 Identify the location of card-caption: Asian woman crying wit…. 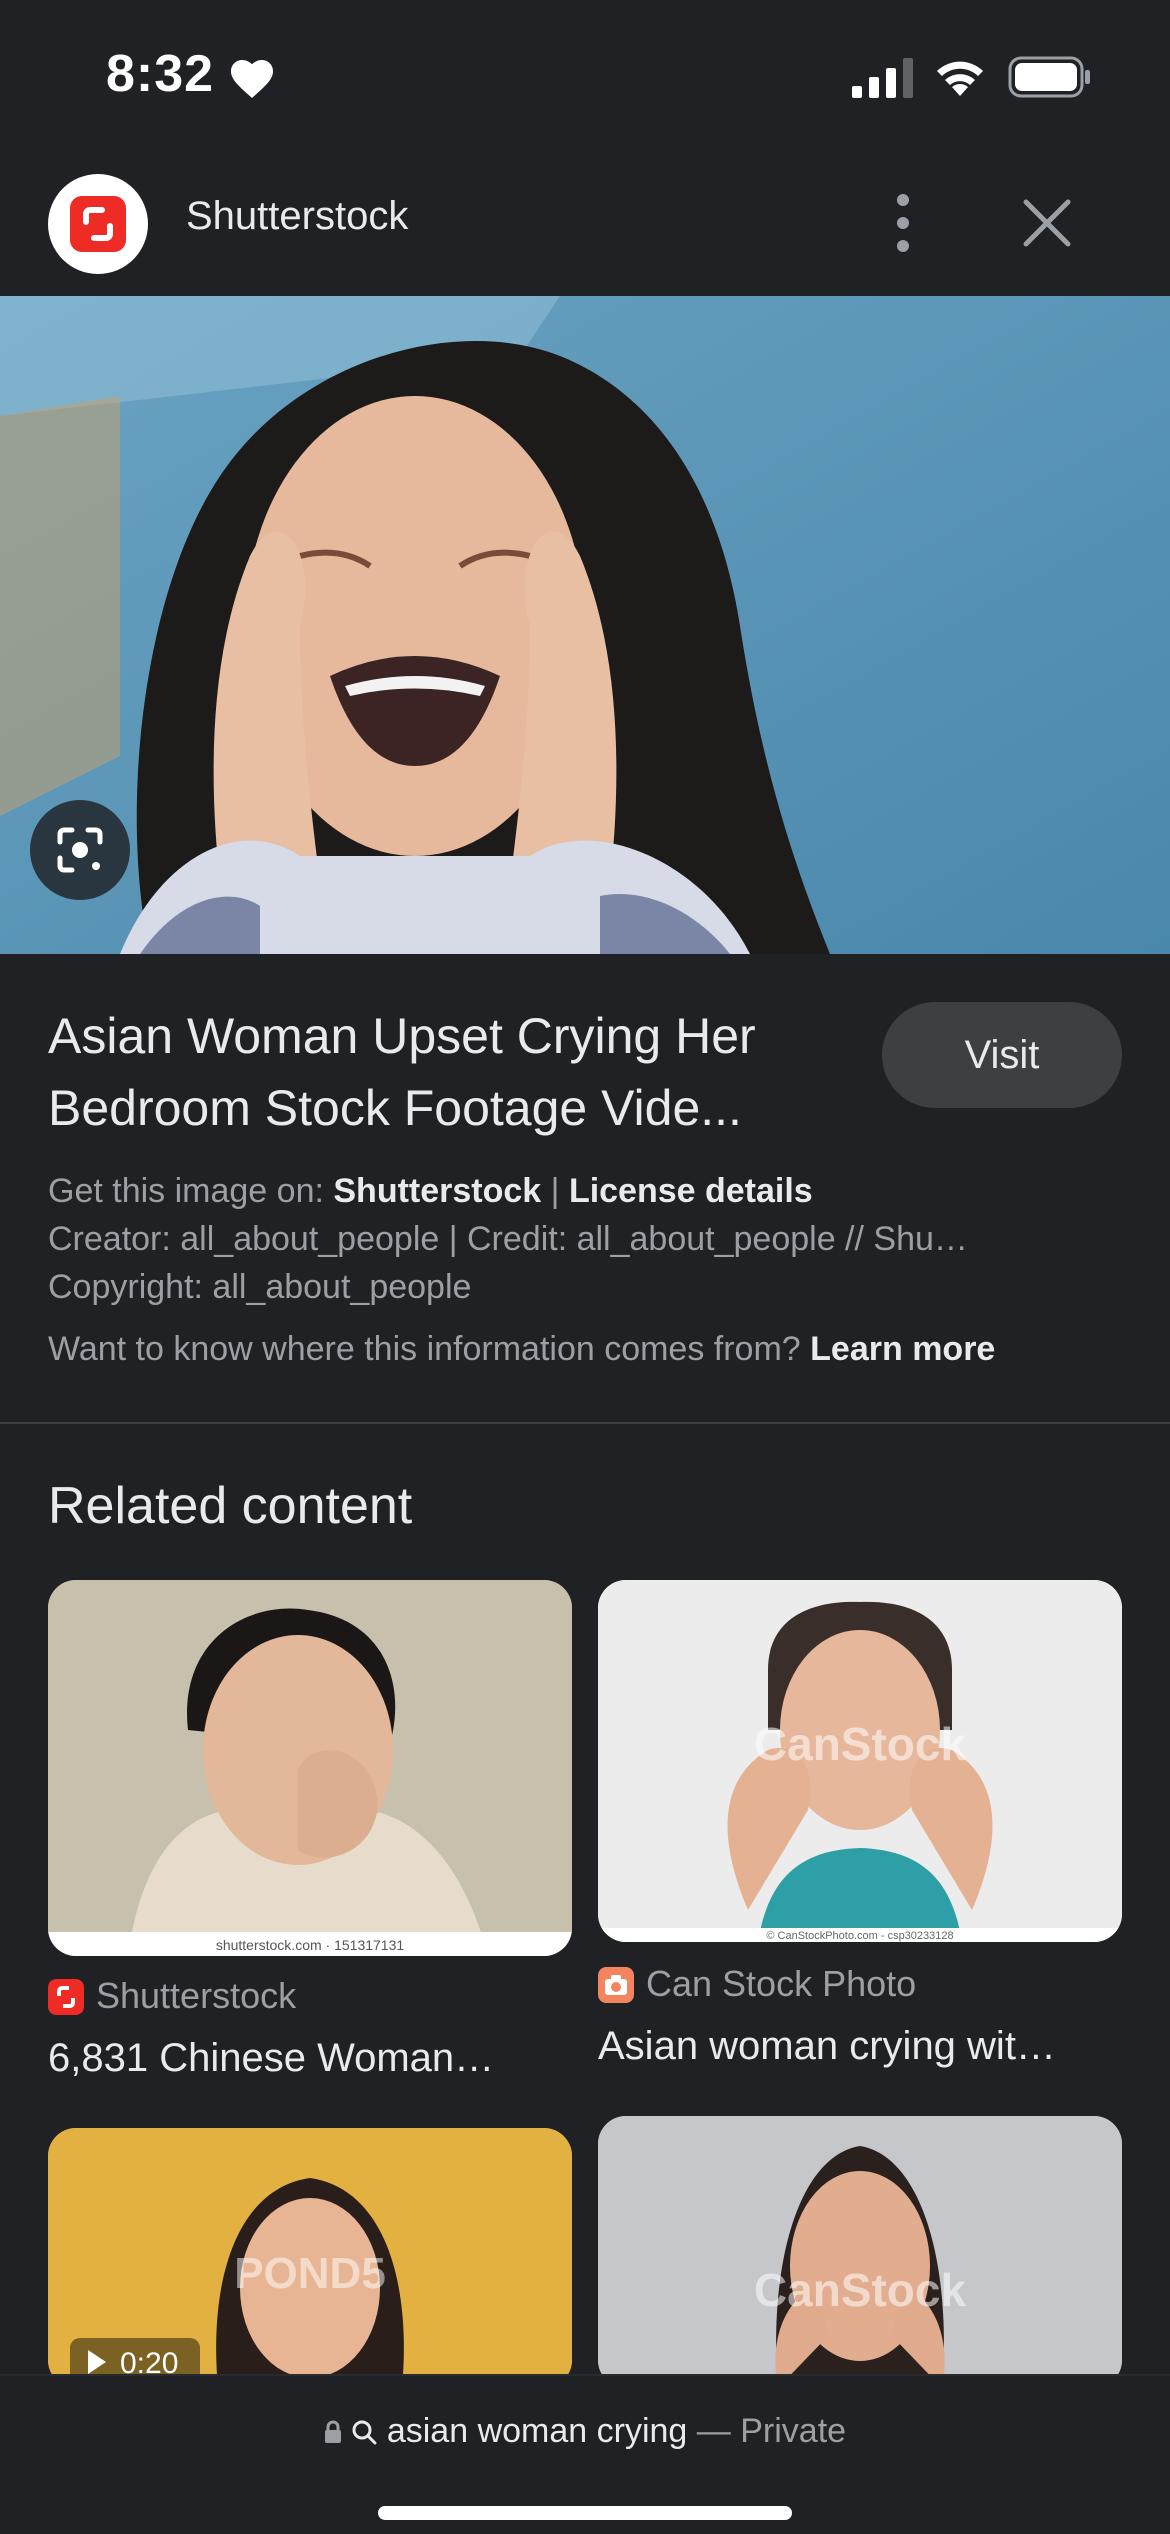
(827, 2046).